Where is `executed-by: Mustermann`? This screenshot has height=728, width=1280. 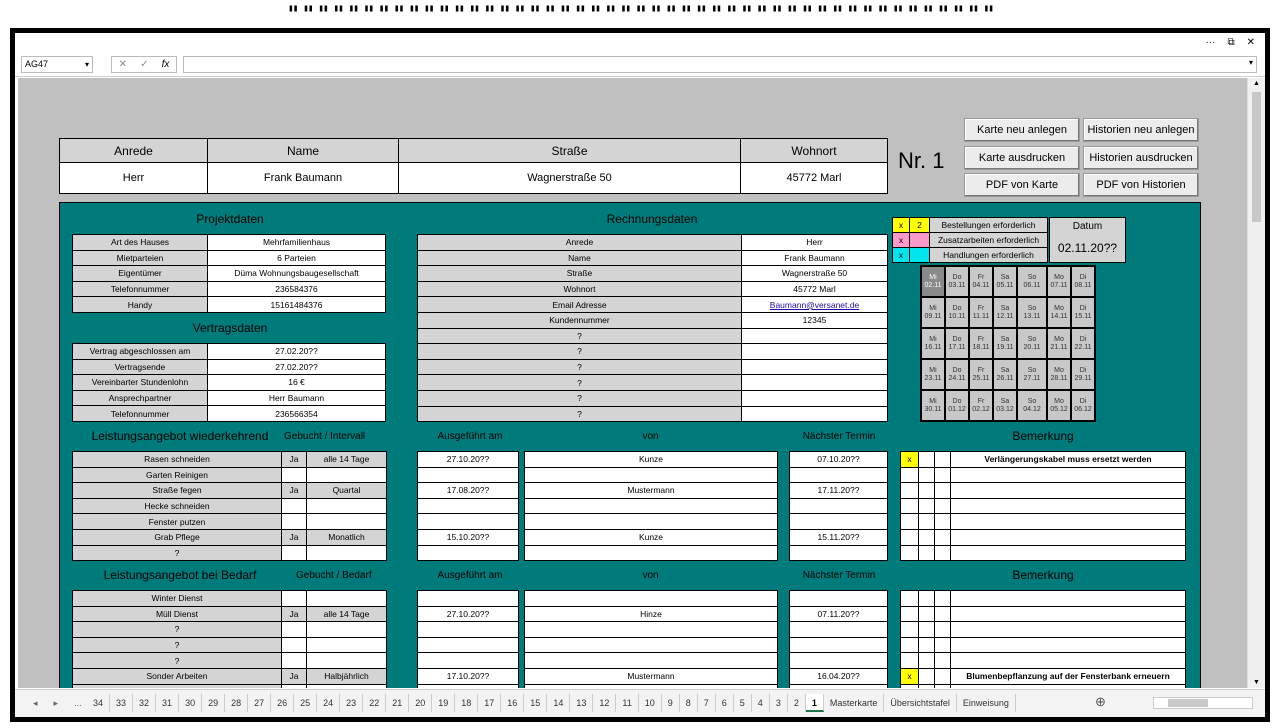 executed-by: Mustermann is located at coordinates (651, 676).